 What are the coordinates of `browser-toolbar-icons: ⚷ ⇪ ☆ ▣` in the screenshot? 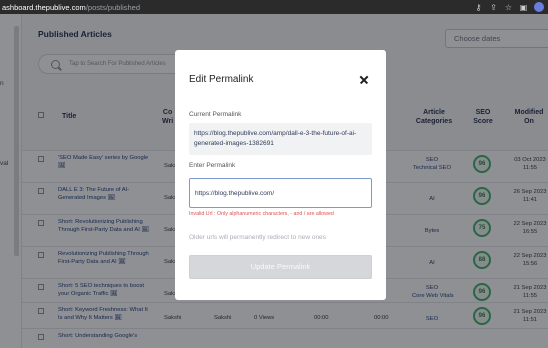 It's located at (509, 7).